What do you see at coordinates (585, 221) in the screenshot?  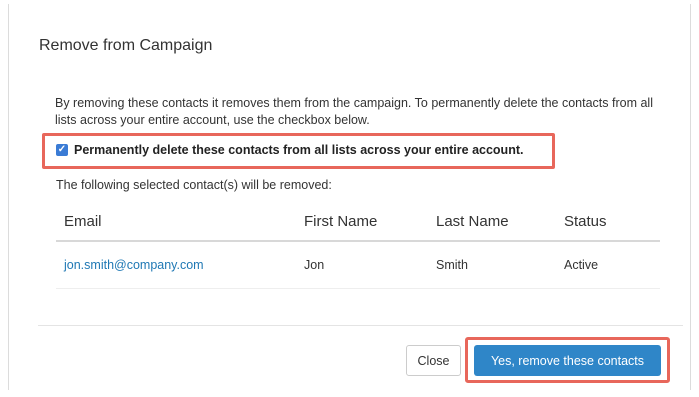 I see `column-header-status: Status` at bounding box center [585, 221].